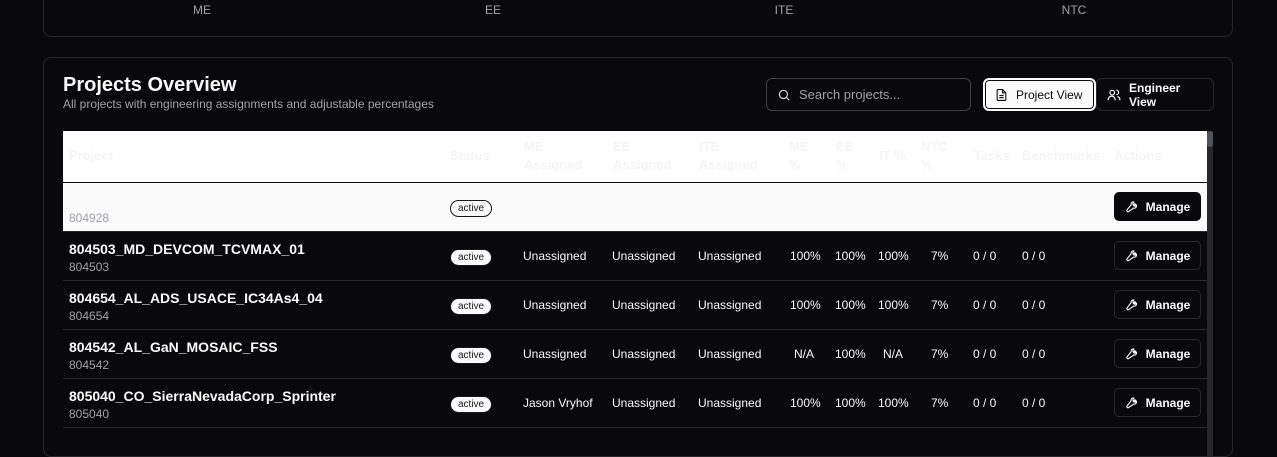 The width and height of the screenshot is (1277, 457). Describe the element at coordinates (1061, 156) in the screenshot. I see `column-header-benchmarks: Benchmarks` at that location.